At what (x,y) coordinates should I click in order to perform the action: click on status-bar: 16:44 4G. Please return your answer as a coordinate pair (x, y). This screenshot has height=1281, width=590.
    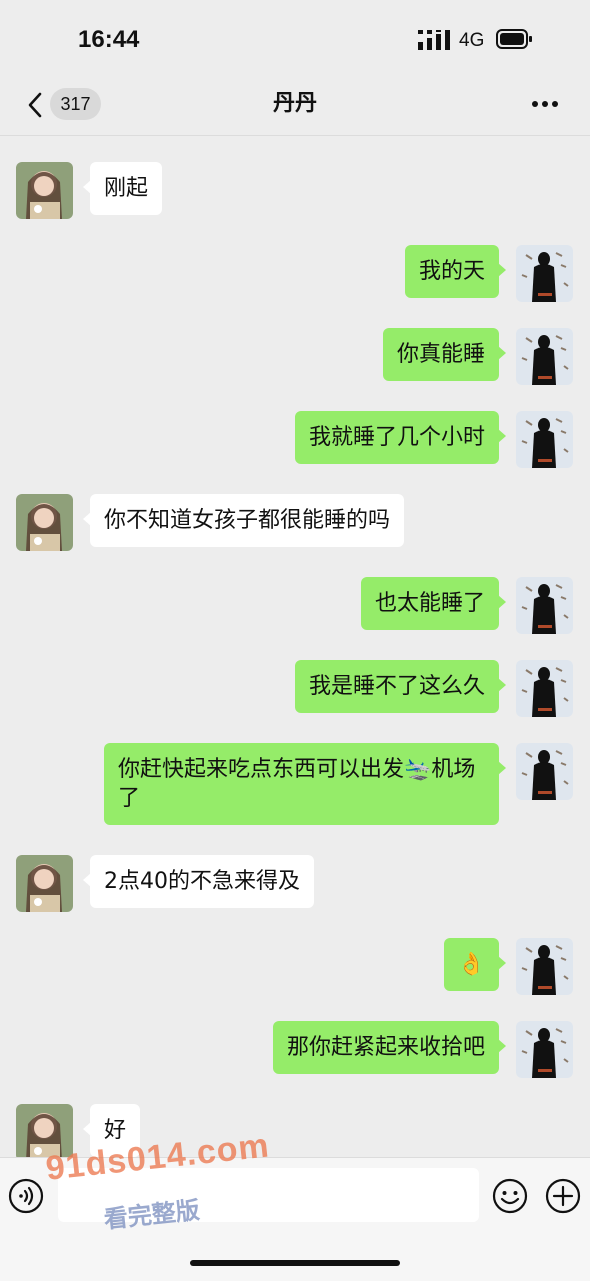
    Looking at the image, I should click on (295, 40).